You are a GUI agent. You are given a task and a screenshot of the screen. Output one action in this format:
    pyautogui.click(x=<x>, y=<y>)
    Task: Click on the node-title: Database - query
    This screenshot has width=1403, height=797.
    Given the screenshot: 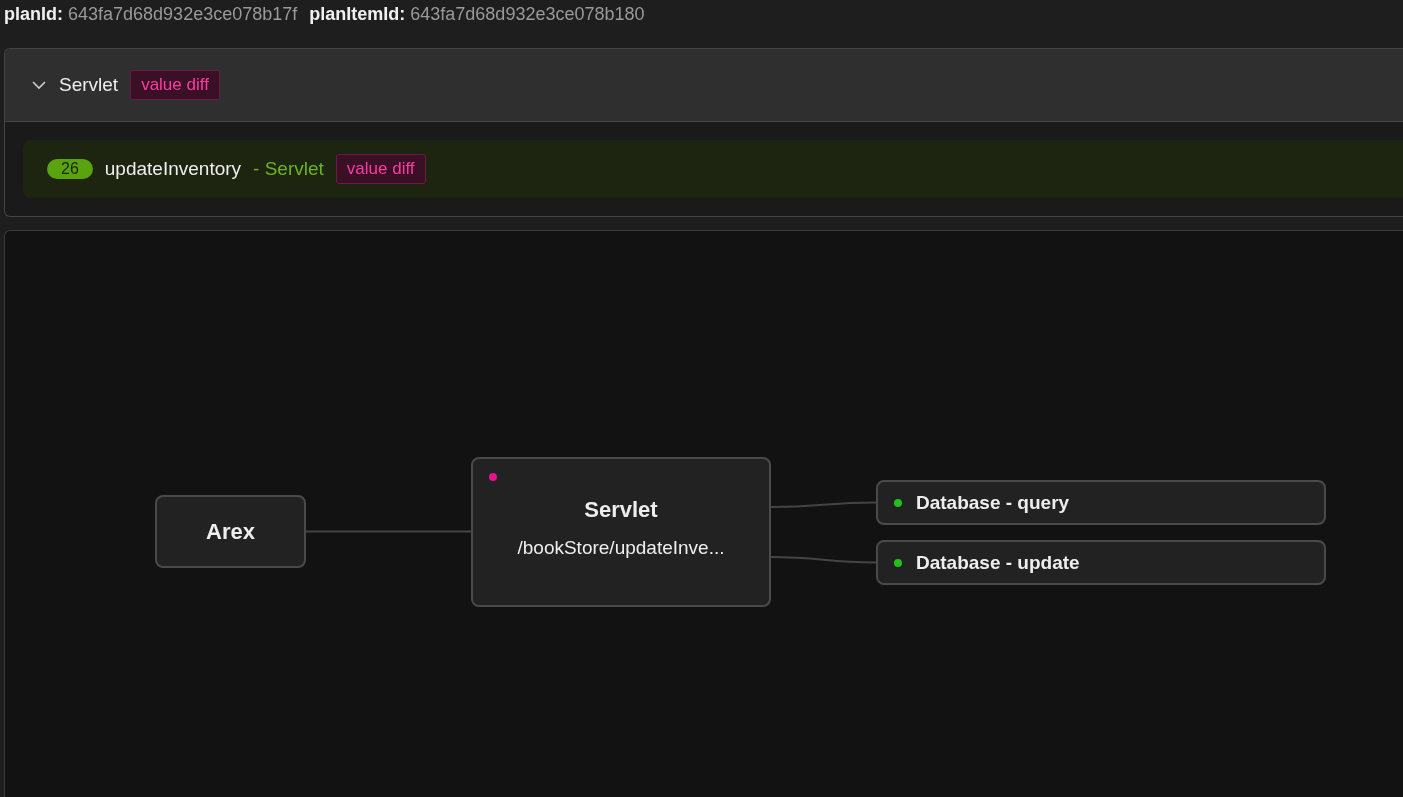 What is the action you would take?
    pyautogui.click(x=993, y=502)
    